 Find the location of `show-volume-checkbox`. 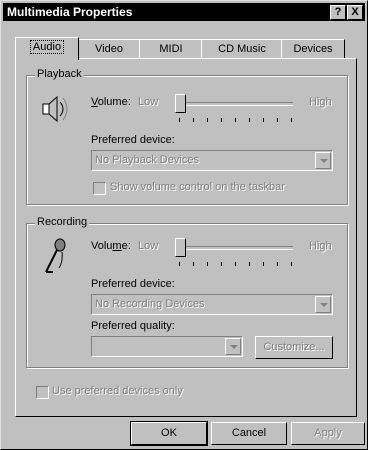

show-volume-checkbox is located at coordinates (99, 188).